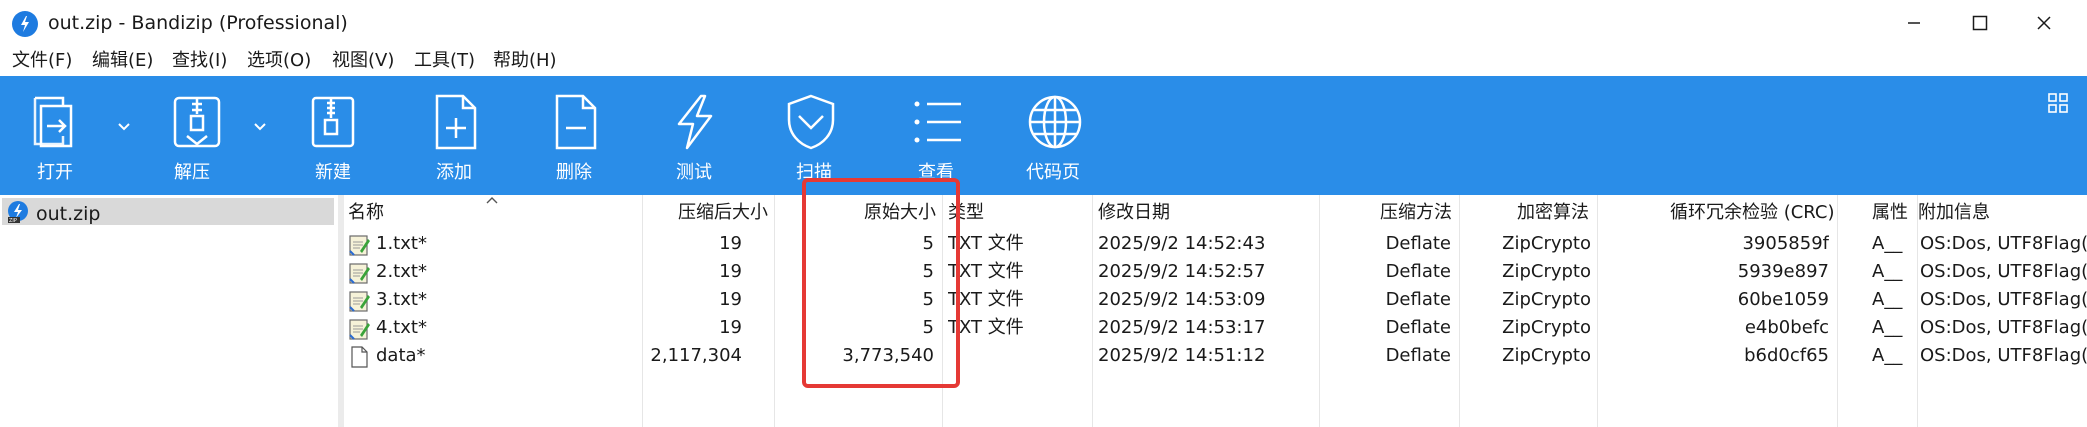 The image size is (2087, 427). I want to click on test-label: 测试, so click(694, 172).